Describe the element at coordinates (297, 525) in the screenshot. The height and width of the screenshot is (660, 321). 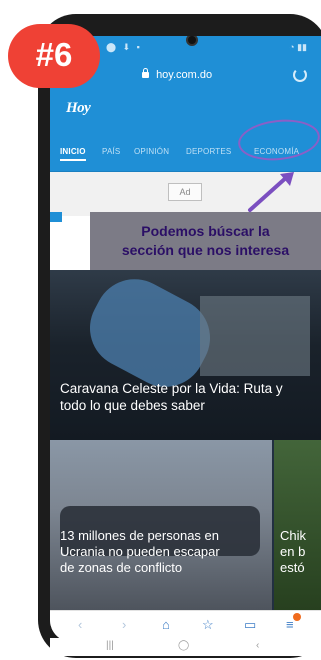
I see `article-card-second` at that location.